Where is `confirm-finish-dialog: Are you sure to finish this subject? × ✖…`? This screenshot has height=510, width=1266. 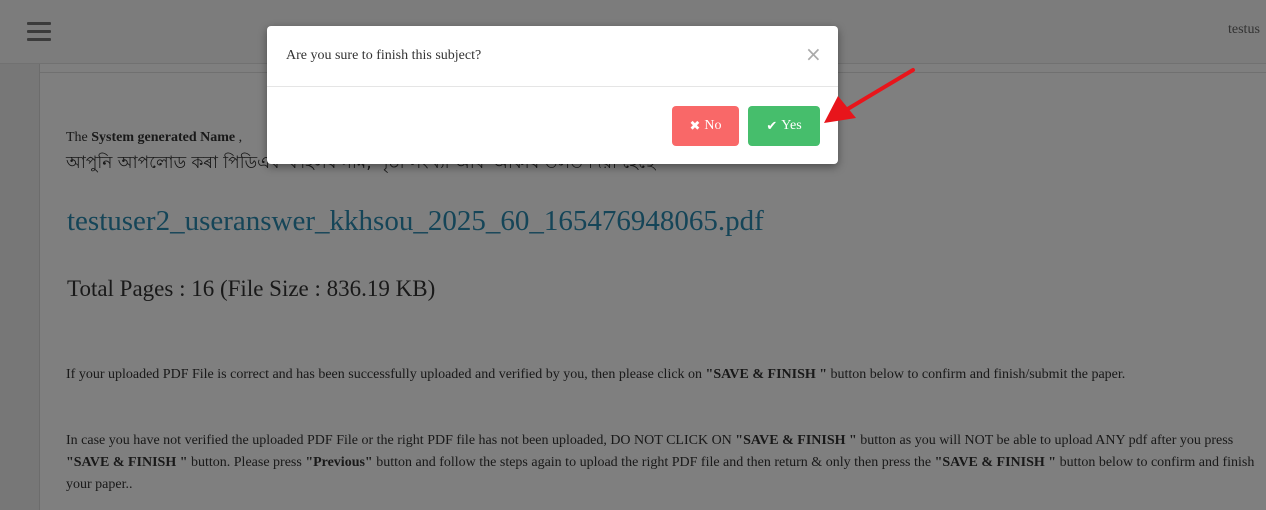
confirm-finish-dialog: Are you sure to finish this subject? × ✖… is located at coordinates (552, 95).